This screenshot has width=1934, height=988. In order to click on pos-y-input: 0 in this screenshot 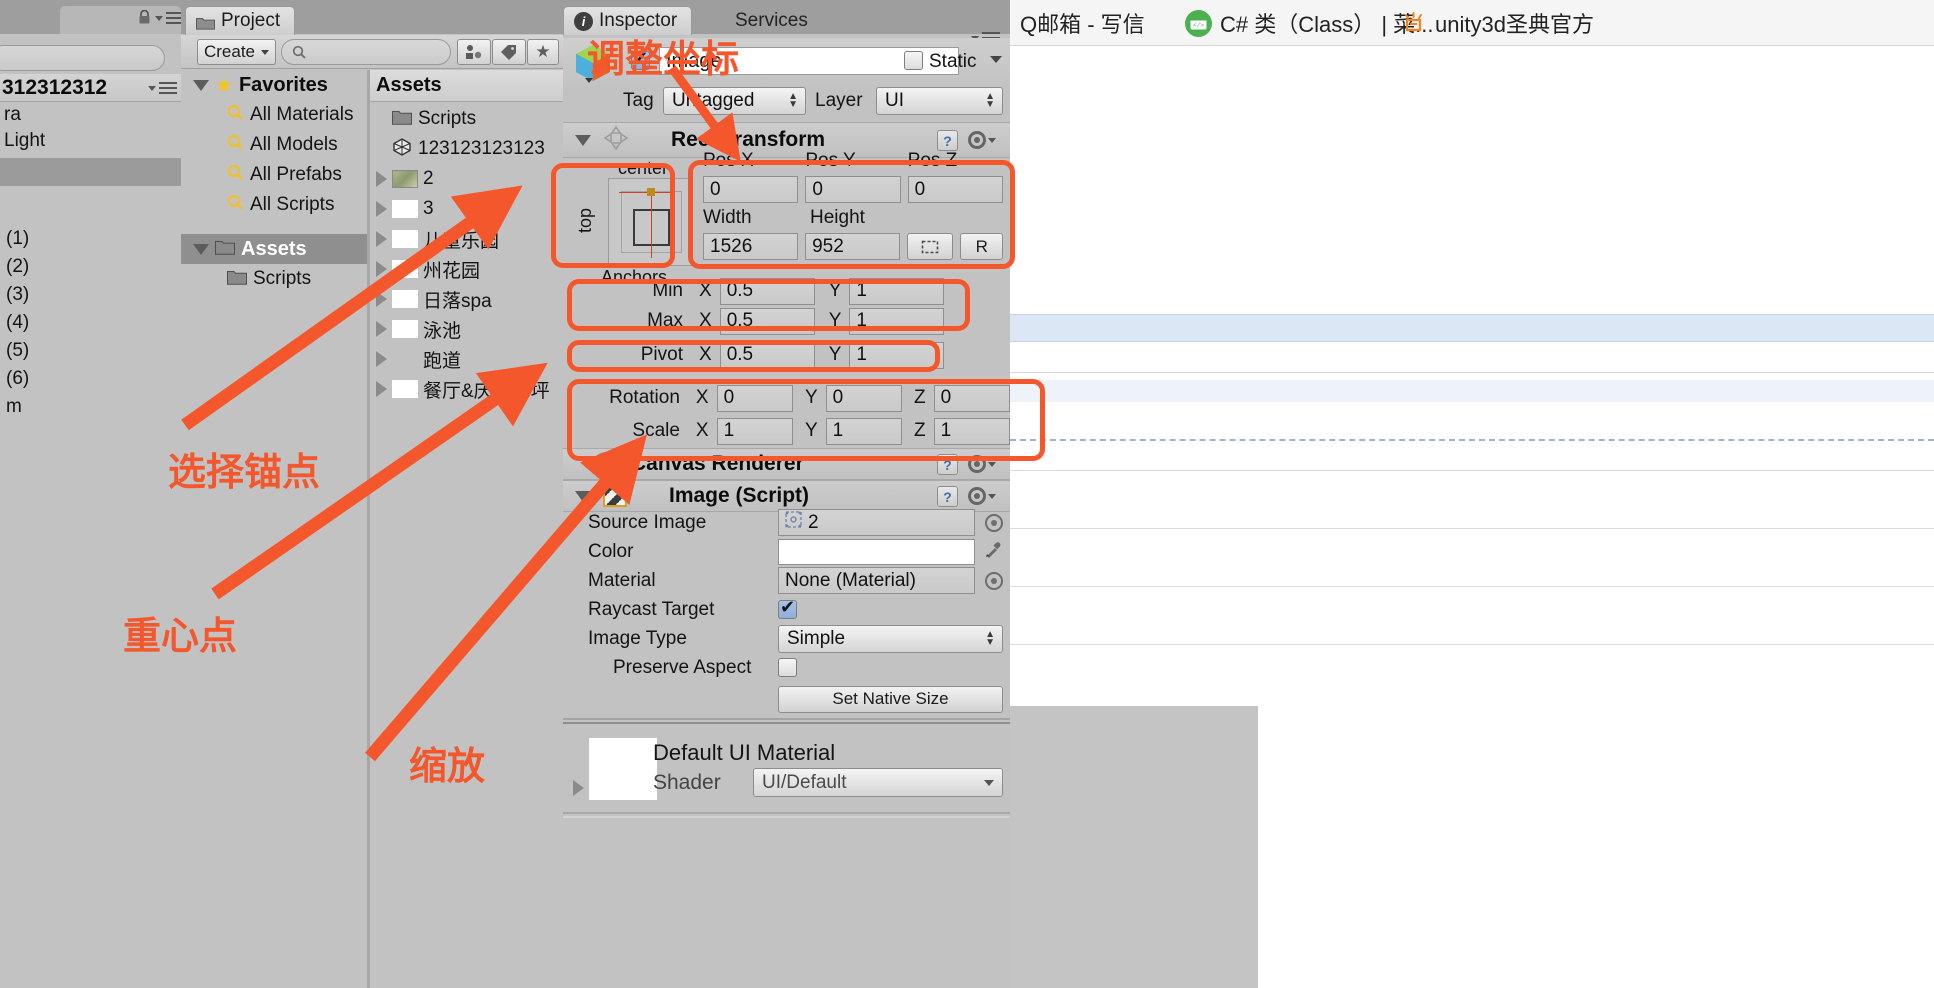, I will do `click(853, 189)`.